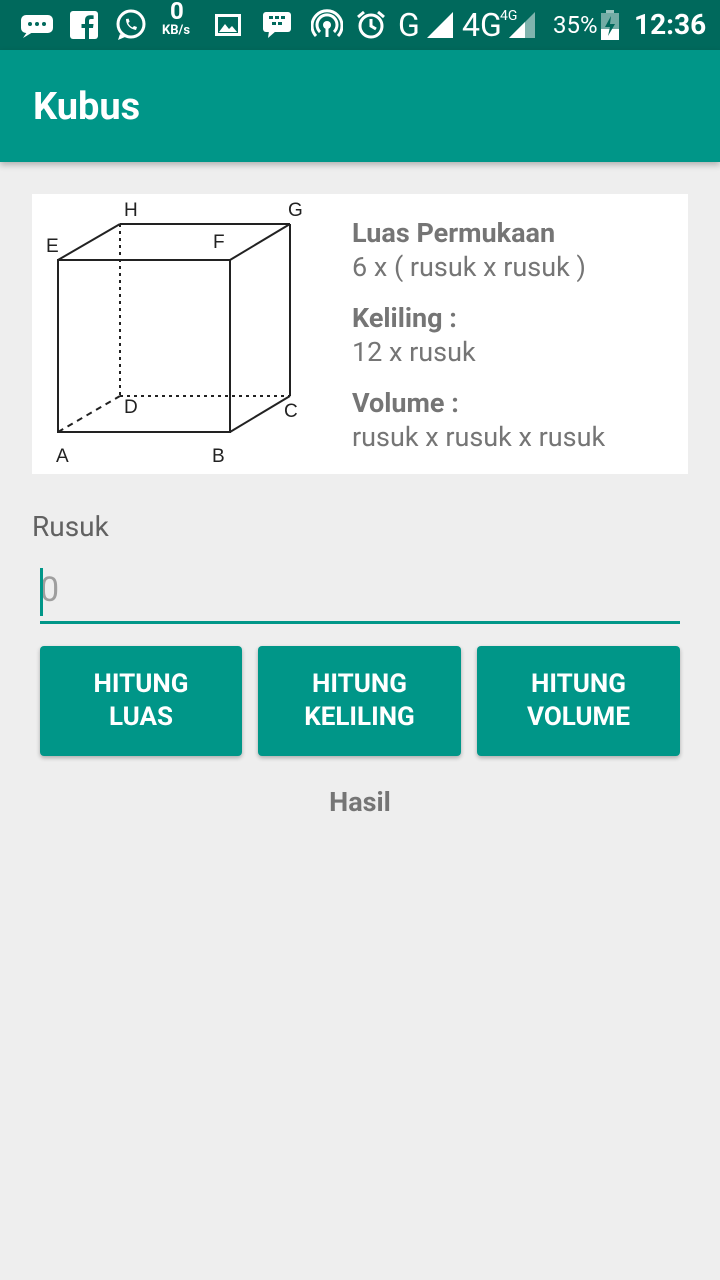  Describe the element at coordinates (62, 456) in the screenshot. I see `vertex-label-a: A` at that location.